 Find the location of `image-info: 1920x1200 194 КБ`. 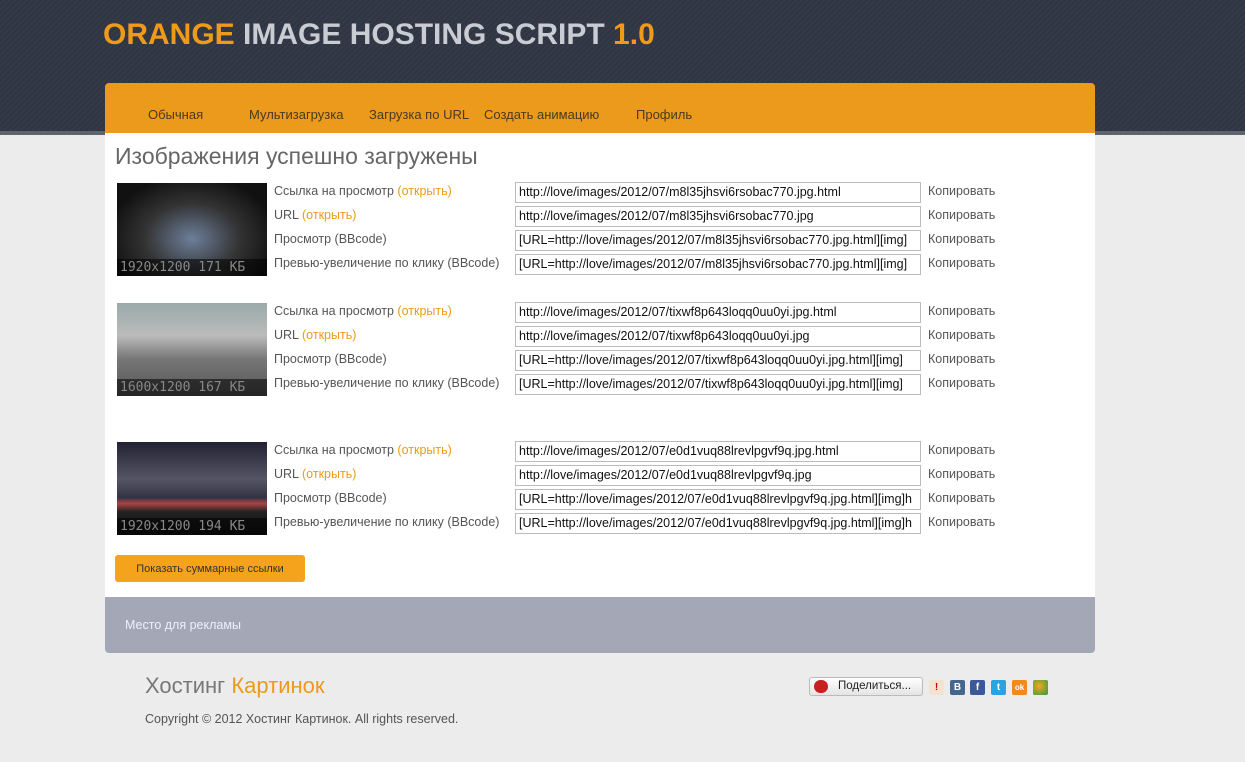

image-info: 1920x1200 194 КБ is located at coordinates (192, 526).